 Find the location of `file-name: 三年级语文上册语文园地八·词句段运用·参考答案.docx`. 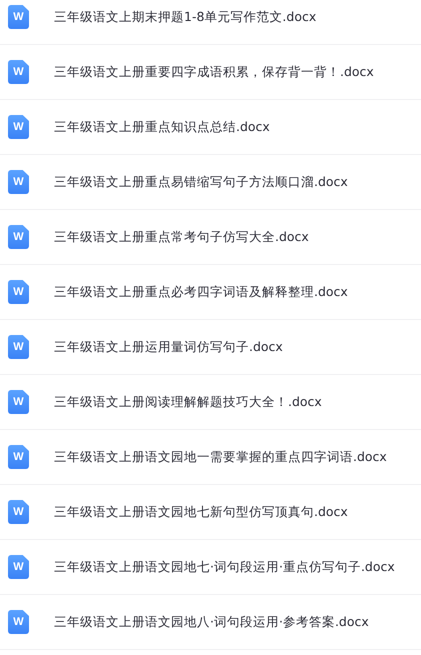

file-name: 三年级语文上册语文园地八·词句段运用·参考答案.docx is located at coordinates (211, 622).